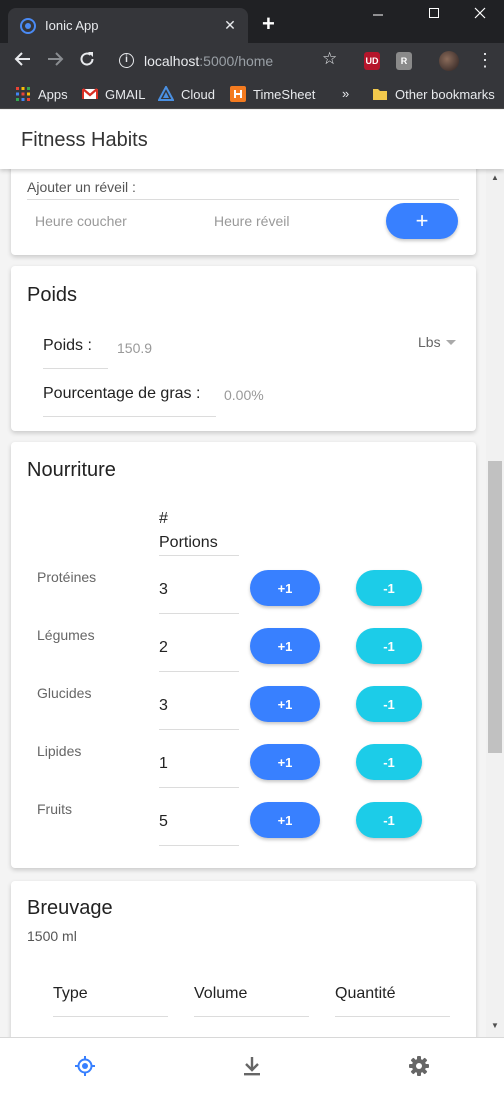 The width and height of the screenshot is (504, 1095). I want to click on gmail-icon, so click(90, 94).